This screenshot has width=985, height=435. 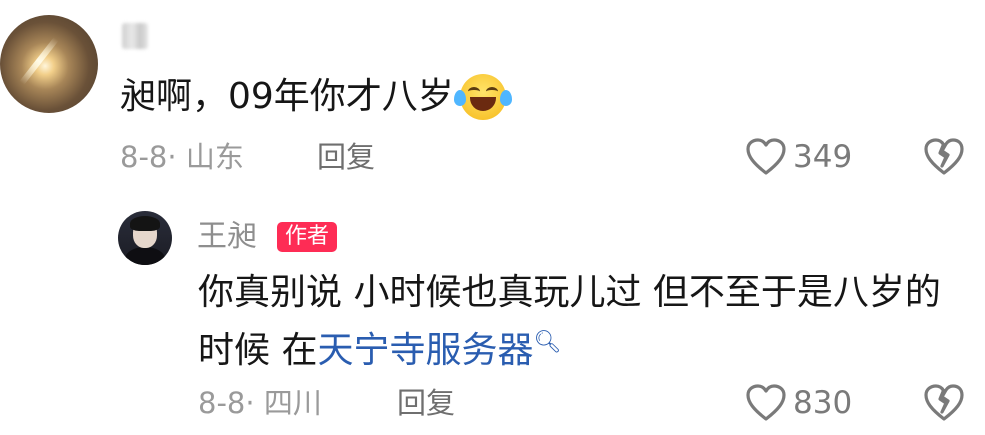 I want to click on reply-location: 四川, so click(x=292, y=403).